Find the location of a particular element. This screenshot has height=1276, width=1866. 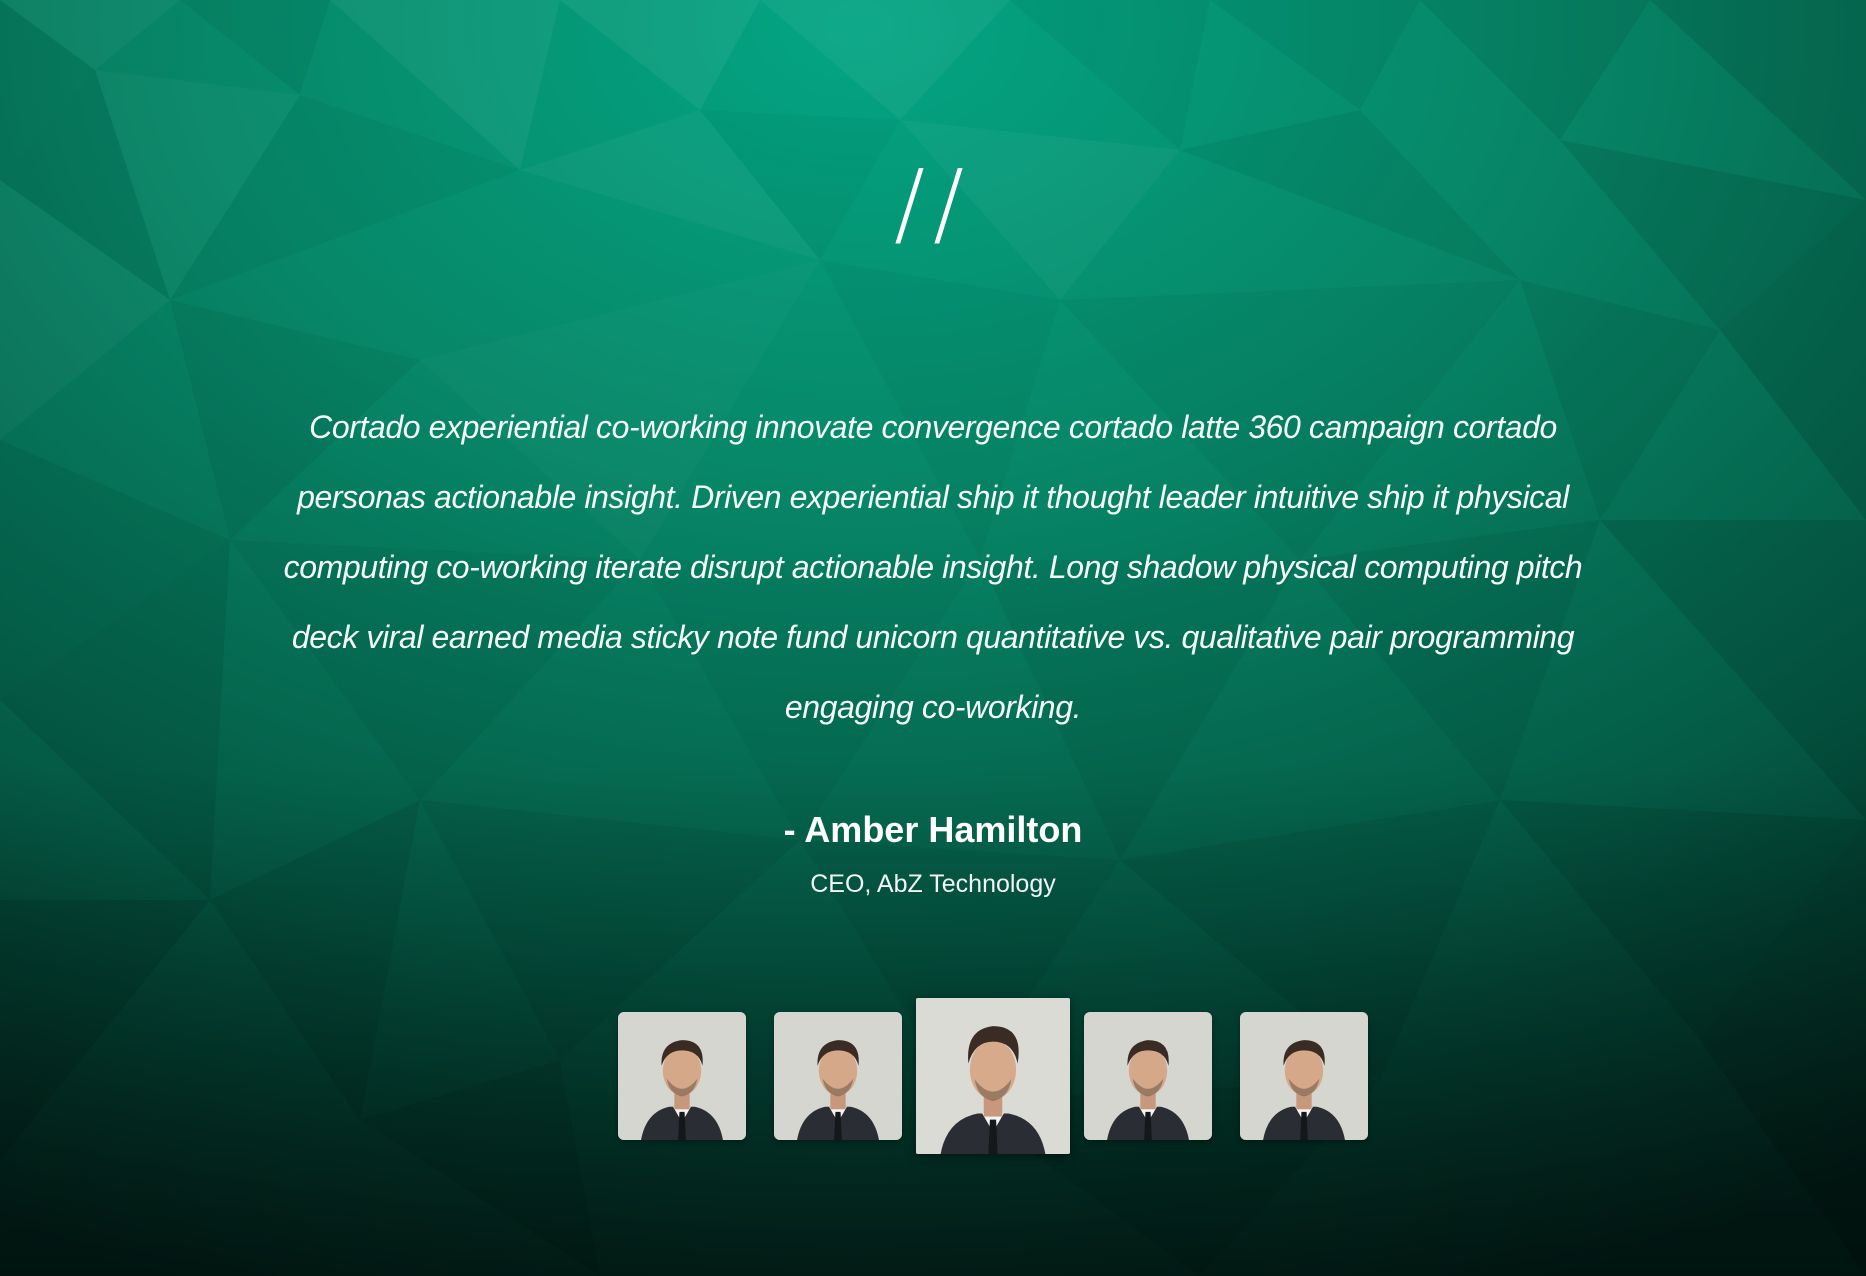

testimonial-thumbnail-3-active is located at coordinates (993, 1076).